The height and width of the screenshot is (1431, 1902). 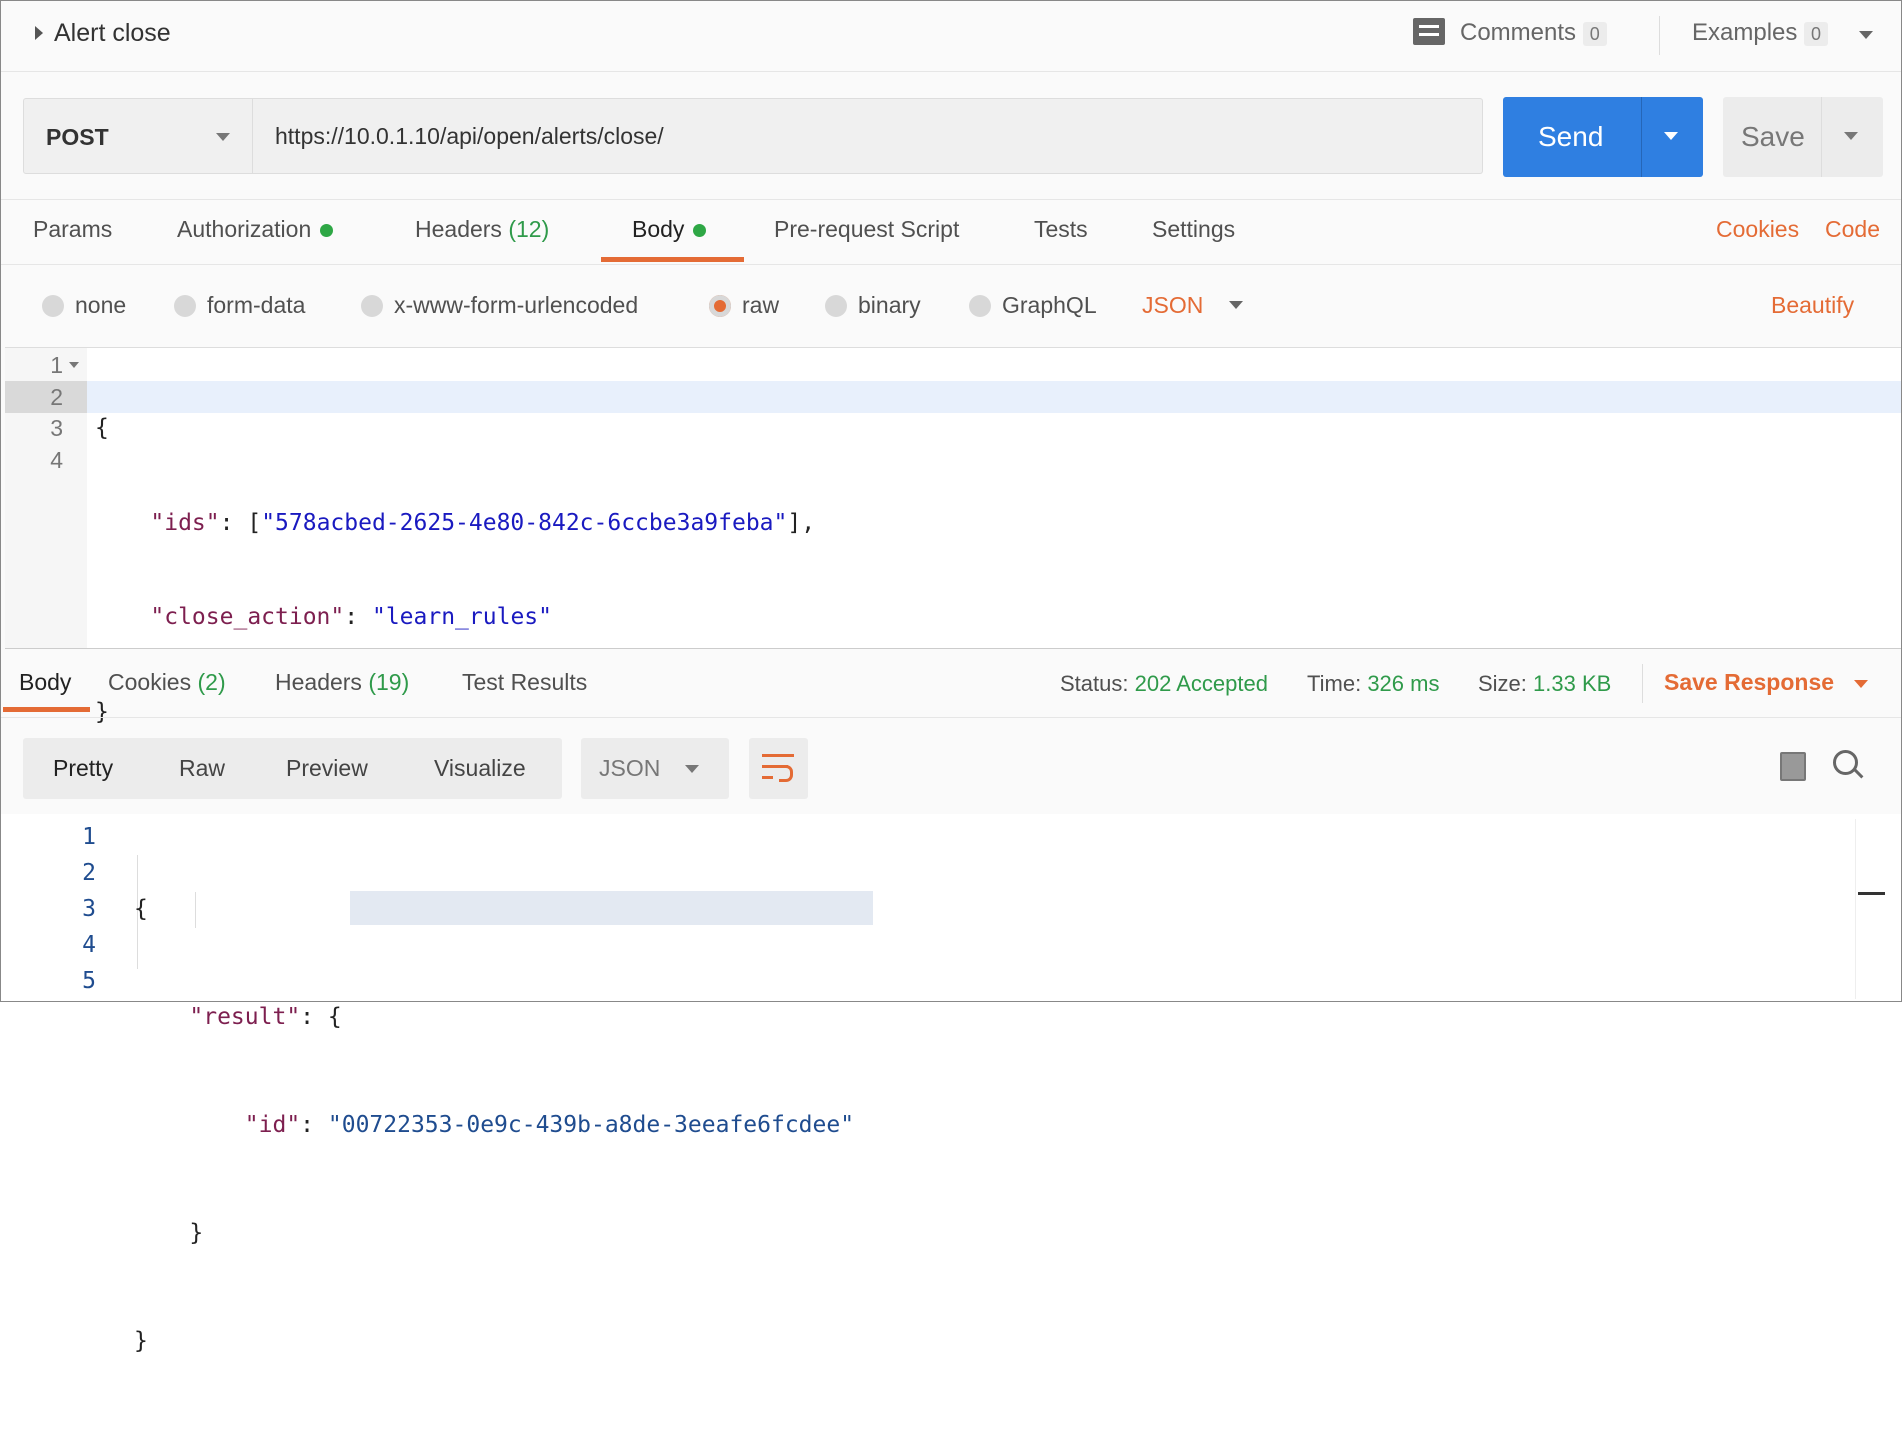 I want to click on active-tab-indicator, so click(x=672, y=259).